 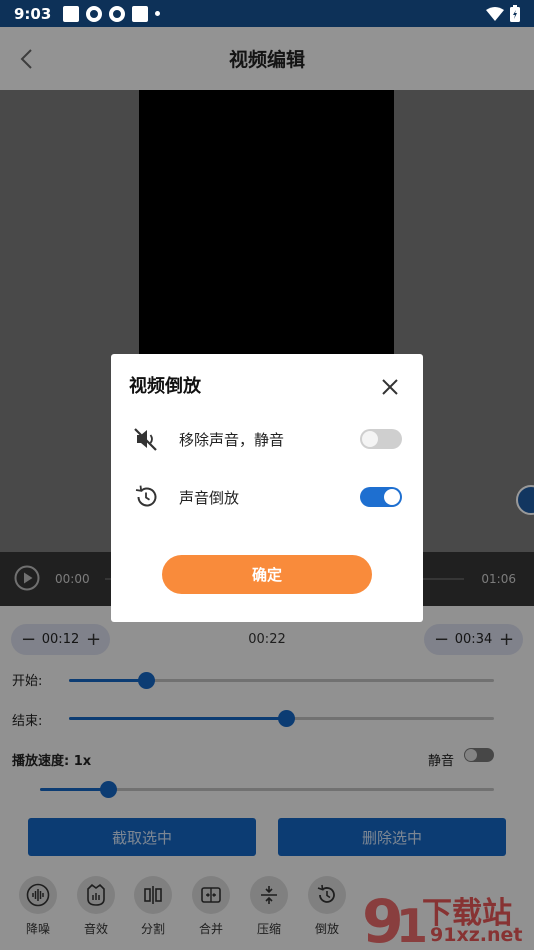 What do you see at coordinates (145, 439) in the screenshot?
I see `volume-mute-icon` at bounding box center [145, 439].